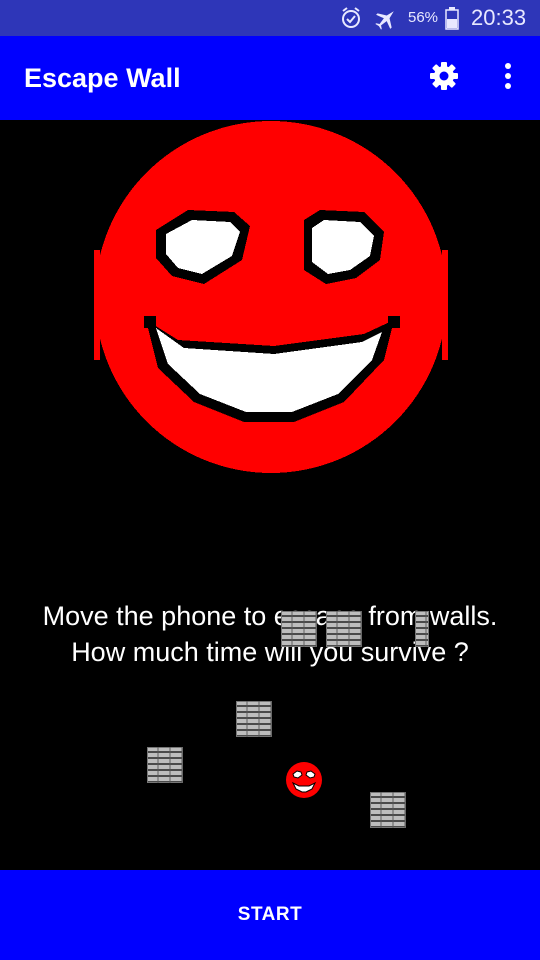  What do you see at coordinates (270, 18) in the screenshot?
I see `status-bar: 56% 20:33` at bounding box center [270, 18].